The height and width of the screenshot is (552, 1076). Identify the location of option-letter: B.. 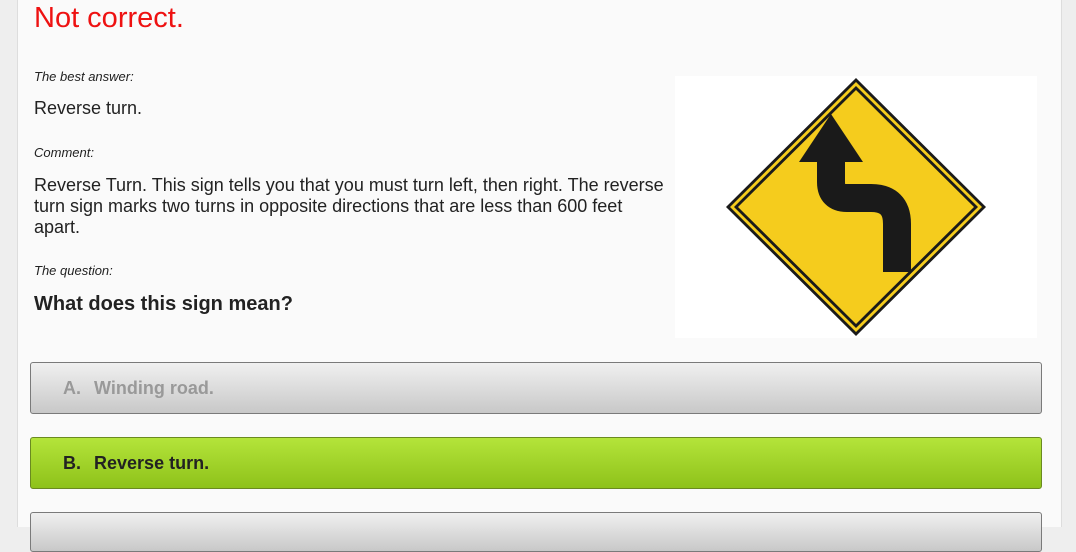
(72, 463).